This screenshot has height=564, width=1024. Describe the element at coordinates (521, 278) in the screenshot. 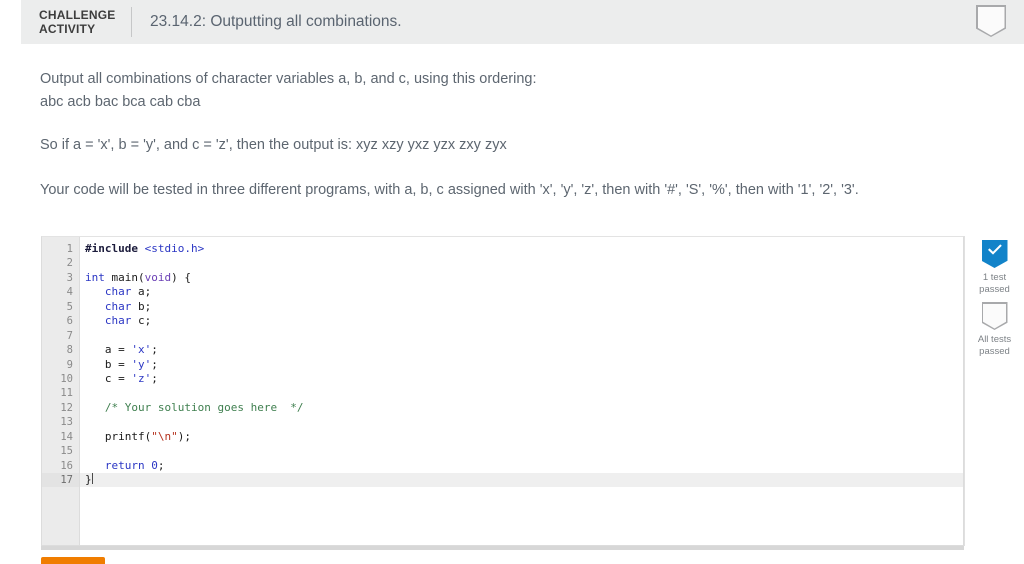

I see `code-line: int main(void) {` at that location.